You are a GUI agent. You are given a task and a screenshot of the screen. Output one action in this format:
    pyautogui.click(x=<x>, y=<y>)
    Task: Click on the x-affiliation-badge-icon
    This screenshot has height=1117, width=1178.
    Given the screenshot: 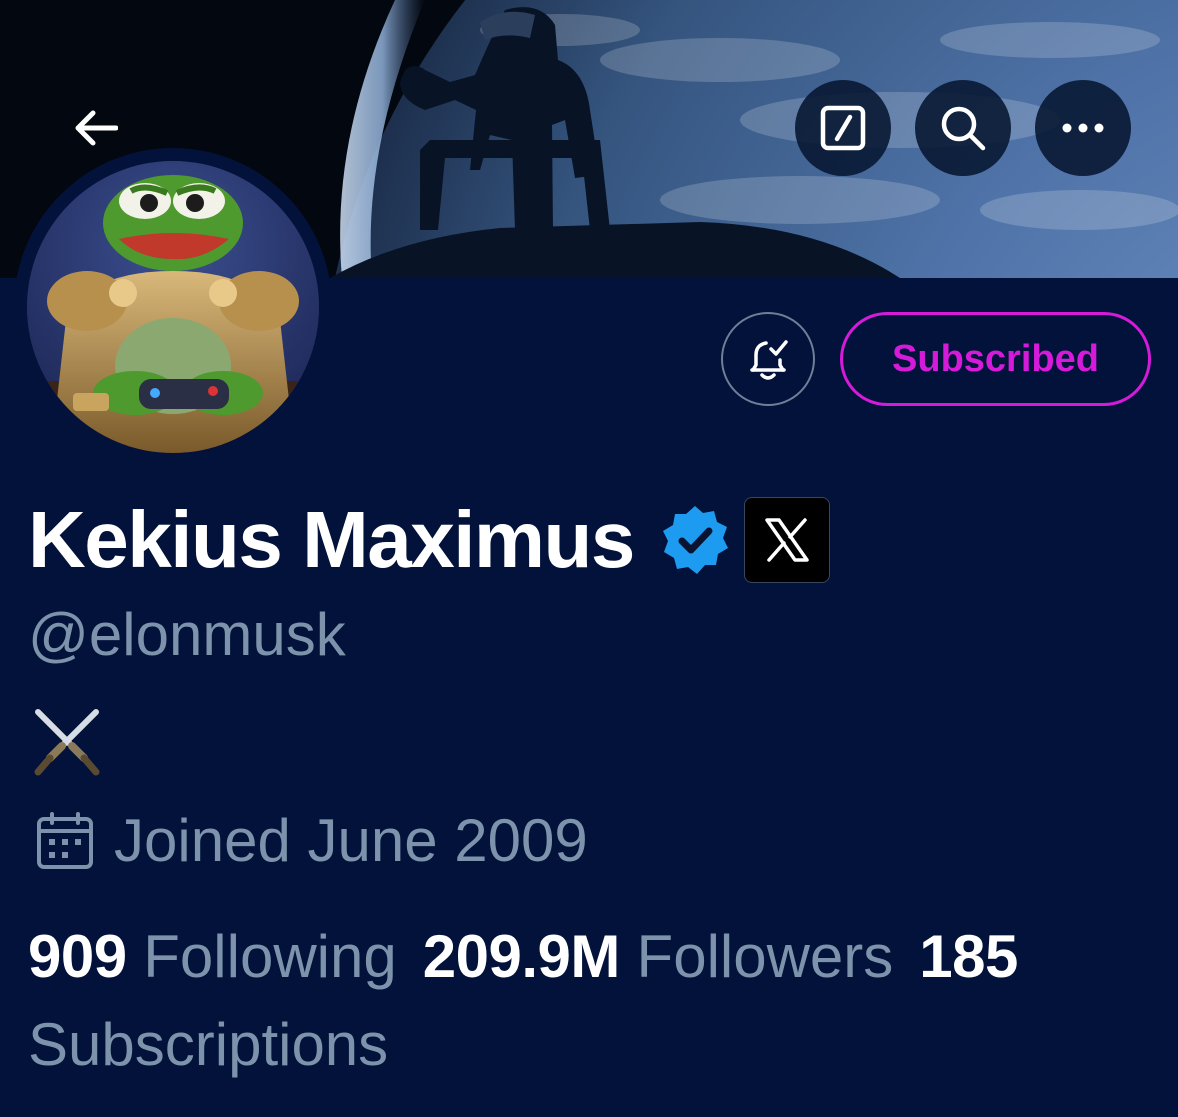 What is the action you would take?
    pyautogui.click(x=786, y=540)
    